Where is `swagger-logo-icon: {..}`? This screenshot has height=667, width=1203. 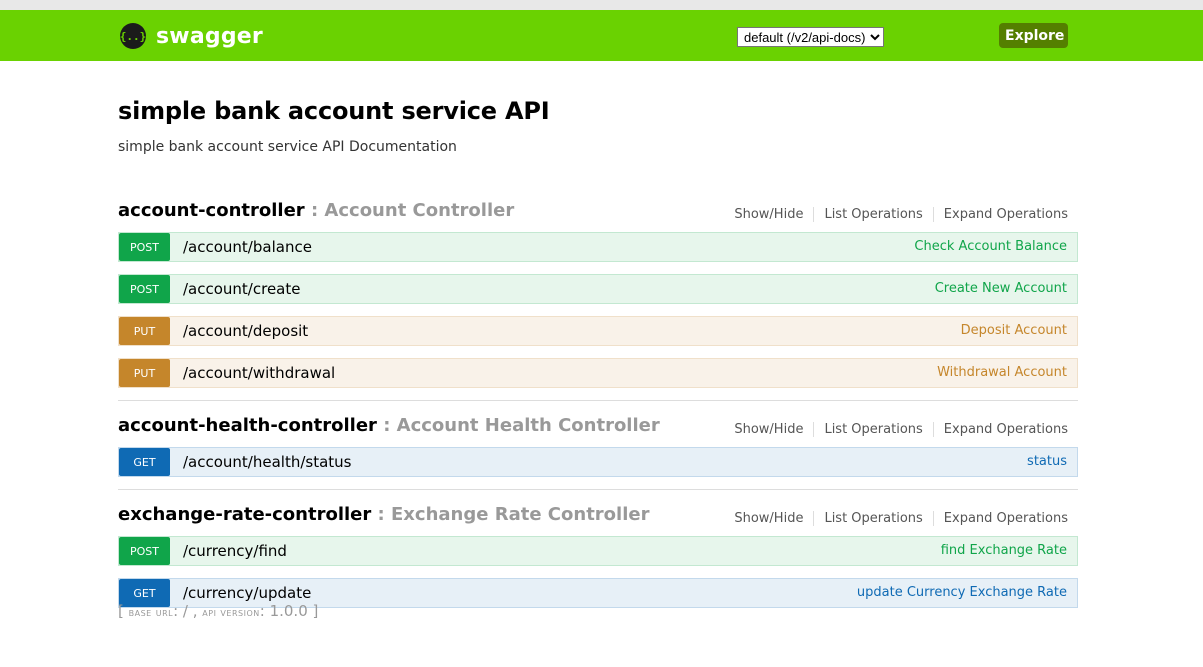
swagger-logo-icon: {..} is located at coordinates (133, 36).